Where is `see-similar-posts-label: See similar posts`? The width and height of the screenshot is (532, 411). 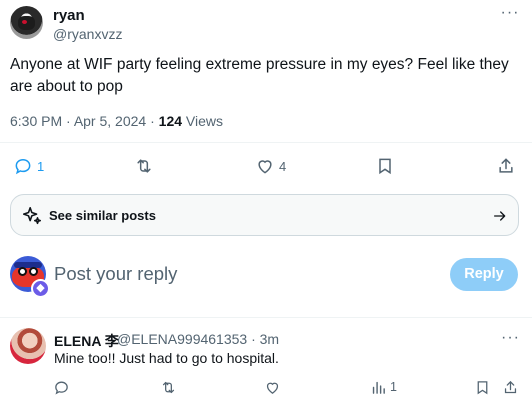
see-similar-posts-label: See similar posts is located at coordinates (102, 215).